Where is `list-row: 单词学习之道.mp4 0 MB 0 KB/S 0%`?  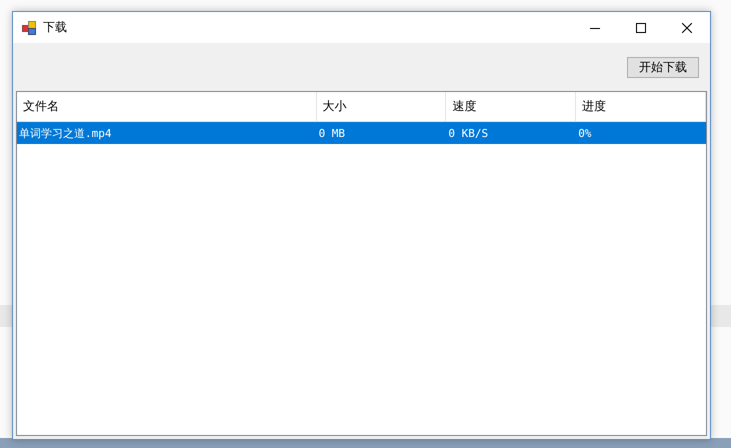
list-row: 单词学习之道.mp4 0 MB 0 KB/S 0% is located at coordinates (361, 133).